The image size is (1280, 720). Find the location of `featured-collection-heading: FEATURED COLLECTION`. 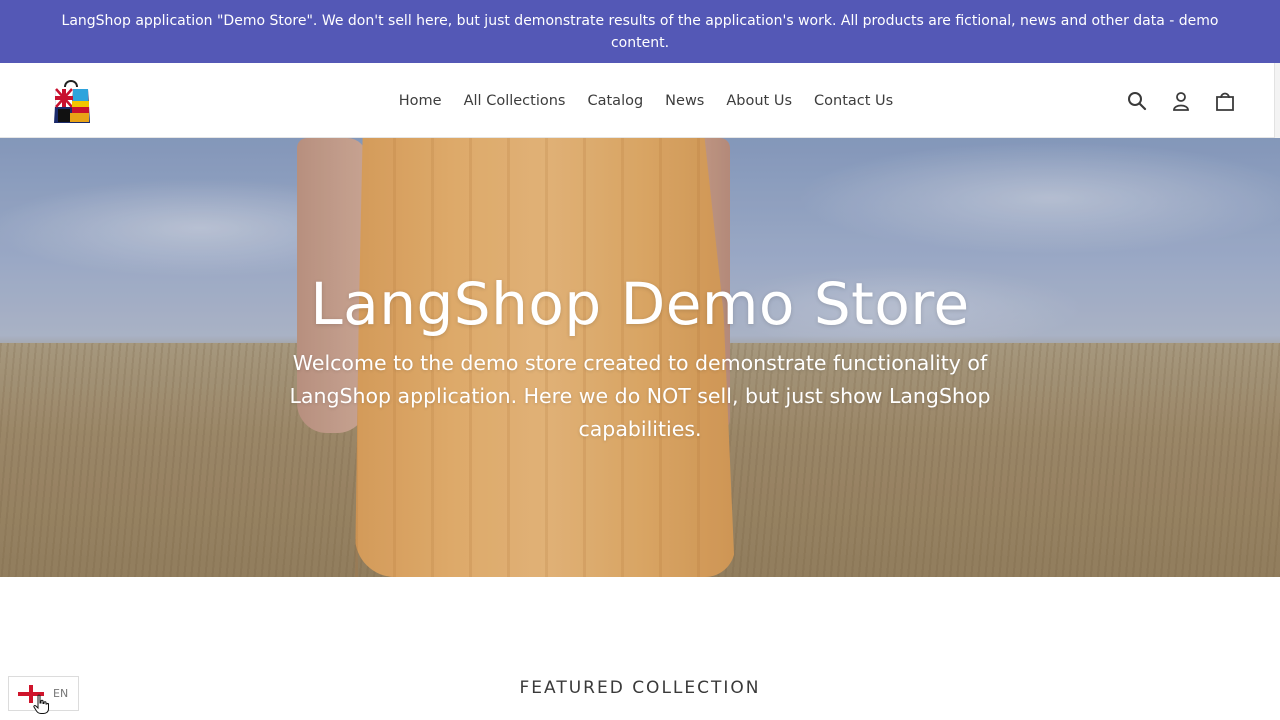

featured-collection-heading: FEATURED COLLECTION is located at coordinates (640, 688).